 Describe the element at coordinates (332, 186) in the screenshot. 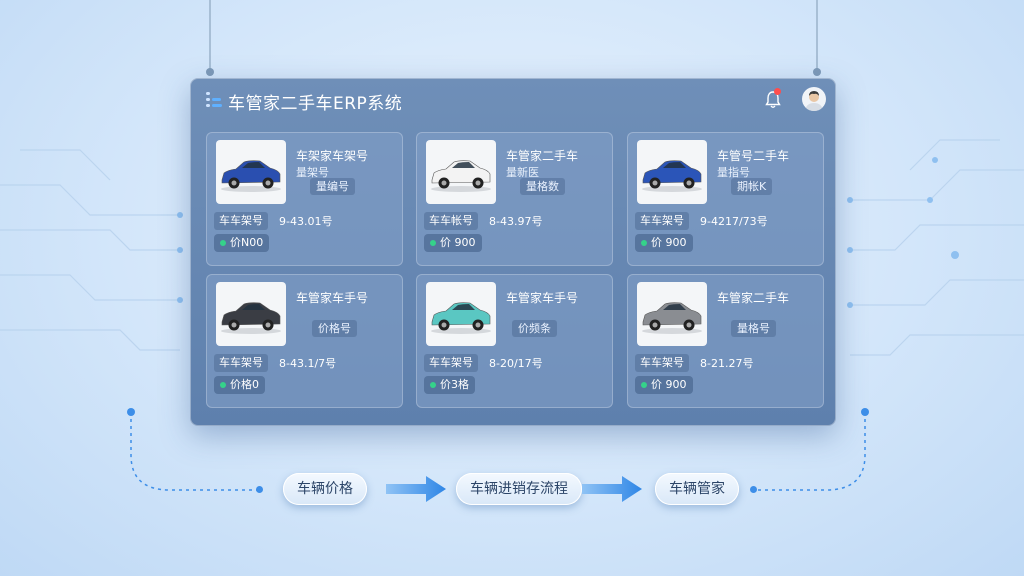

I see `car-tag: 量编号` at that location.